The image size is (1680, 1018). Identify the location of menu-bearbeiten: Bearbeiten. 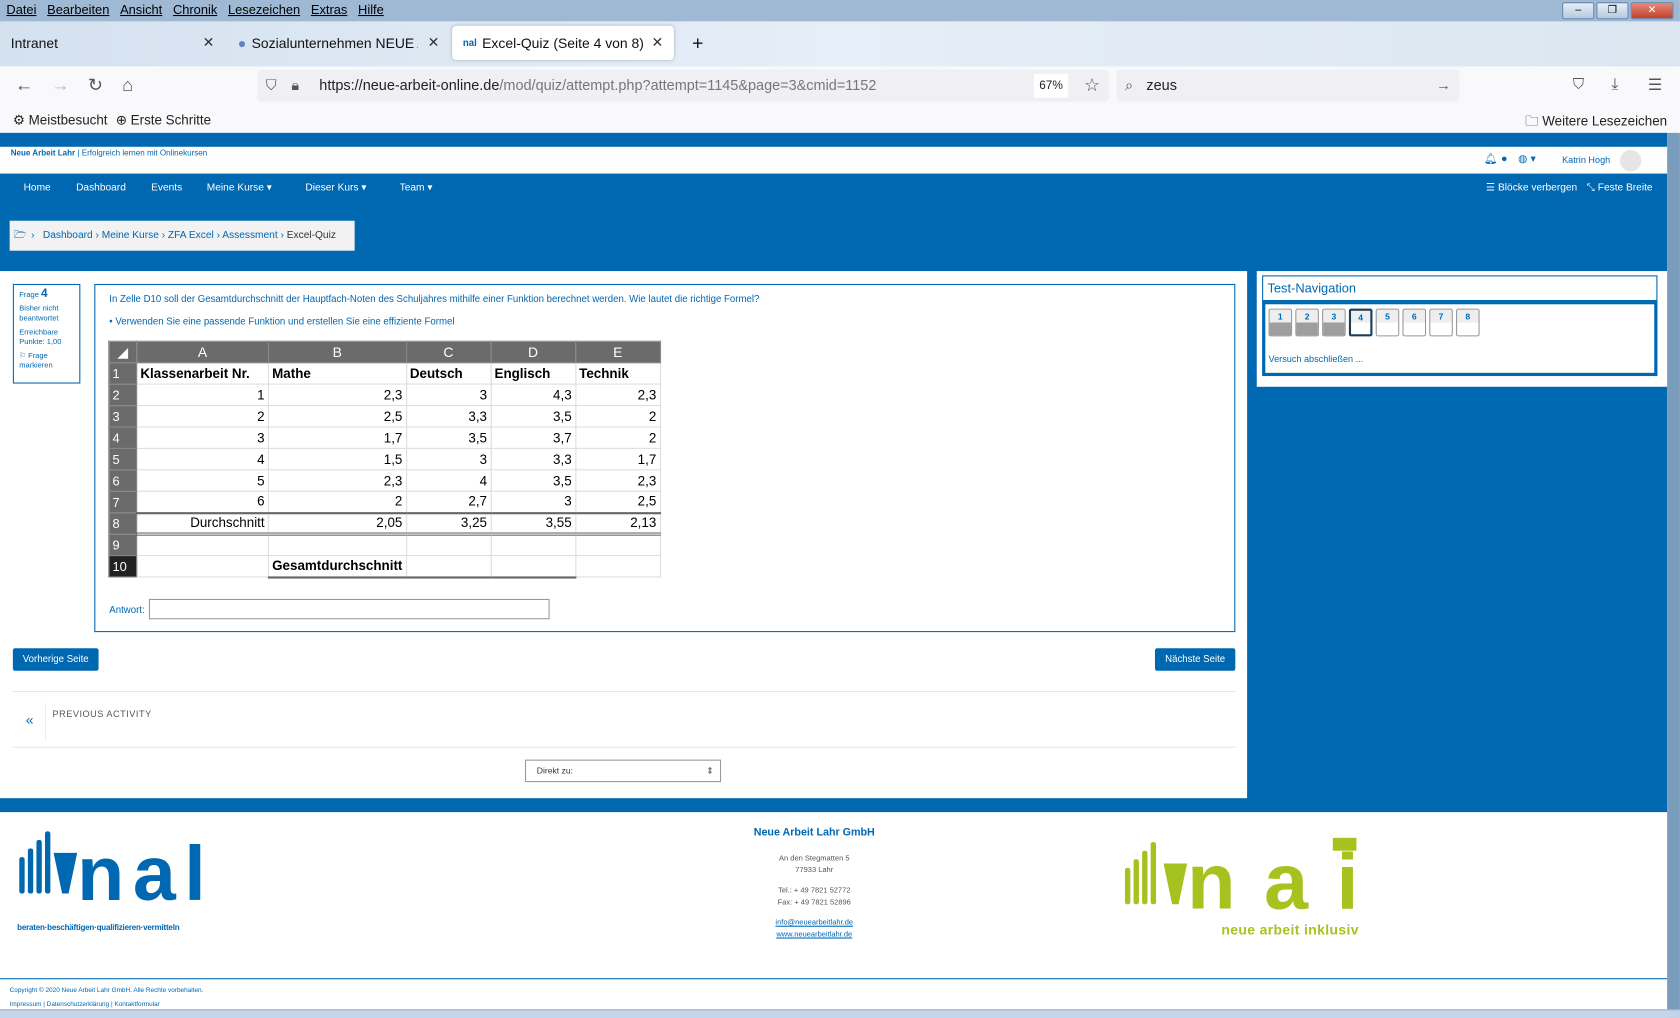
(78, 10).